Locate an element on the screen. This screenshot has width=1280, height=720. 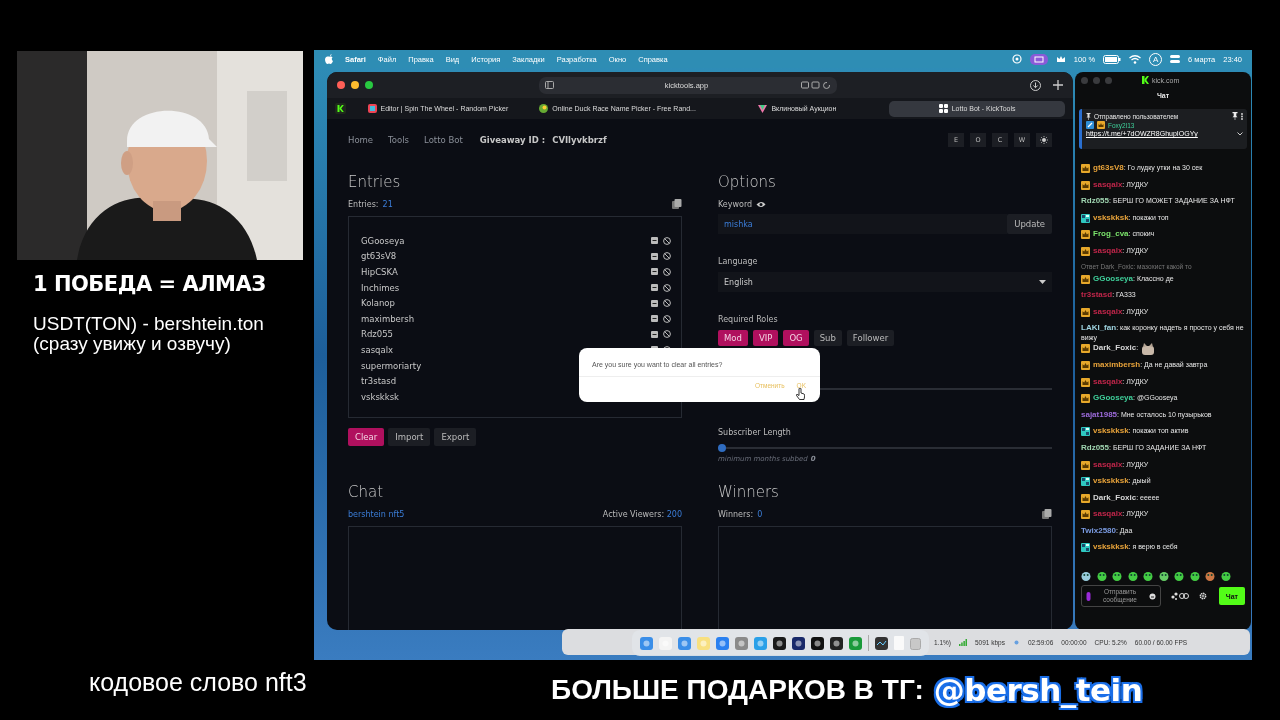
stream-status-icon is located at coordinates (1016, 642).